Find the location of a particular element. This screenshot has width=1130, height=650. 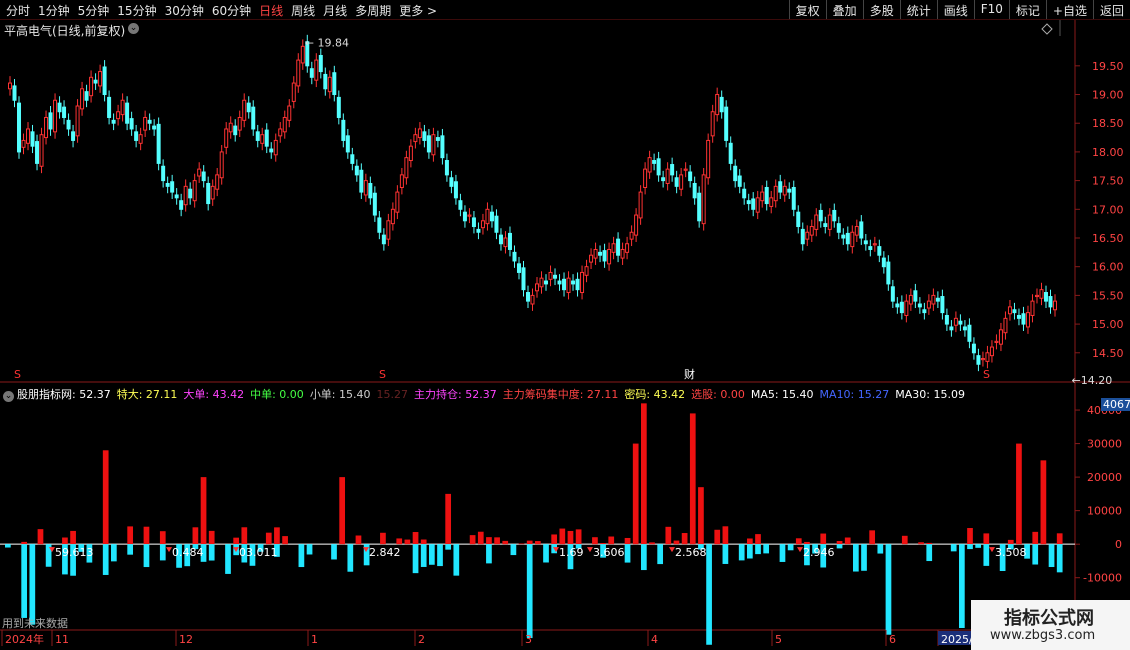

x-tick-label: 2 is located at coordinates (421, 639).